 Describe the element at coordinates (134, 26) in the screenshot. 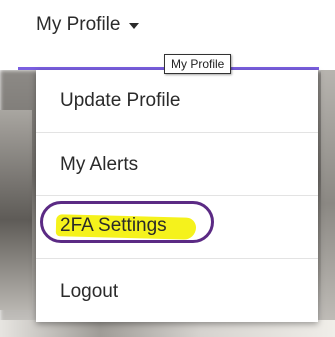

I see `caret-down-icon` at that location.